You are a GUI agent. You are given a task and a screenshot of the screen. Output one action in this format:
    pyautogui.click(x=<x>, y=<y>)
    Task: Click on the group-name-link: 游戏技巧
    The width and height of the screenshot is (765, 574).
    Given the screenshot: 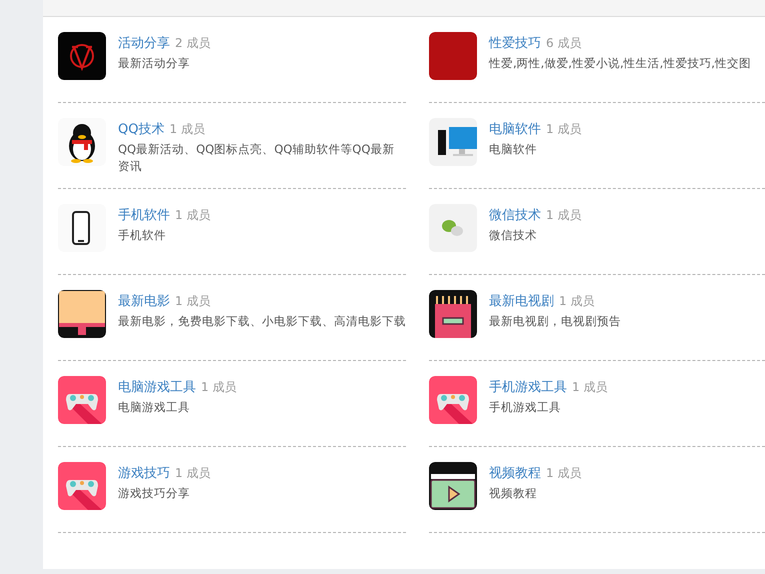 What is the action you would take?
    pyautogui.click(x=144, y=473)
    